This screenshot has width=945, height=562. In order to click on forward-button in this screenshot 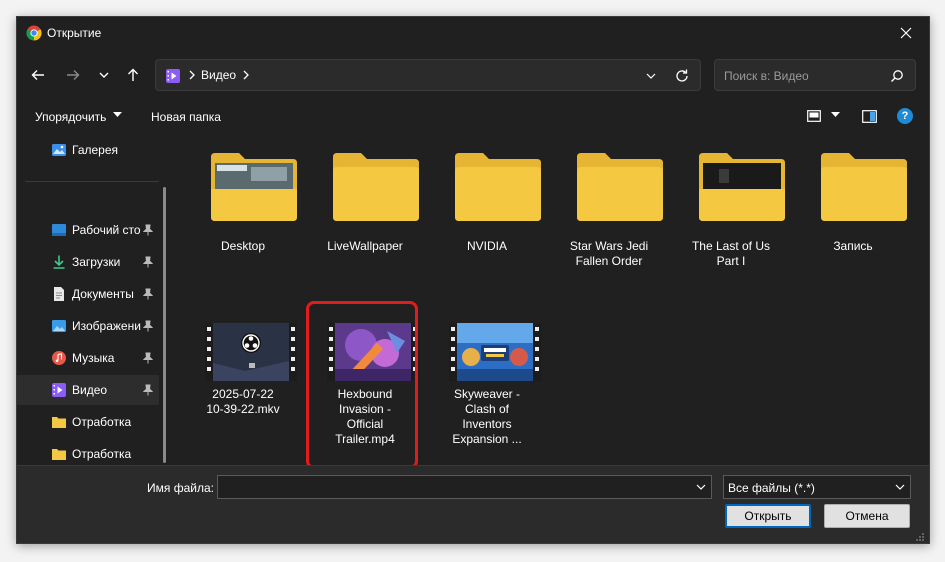, I will do `click(73, 75)`.